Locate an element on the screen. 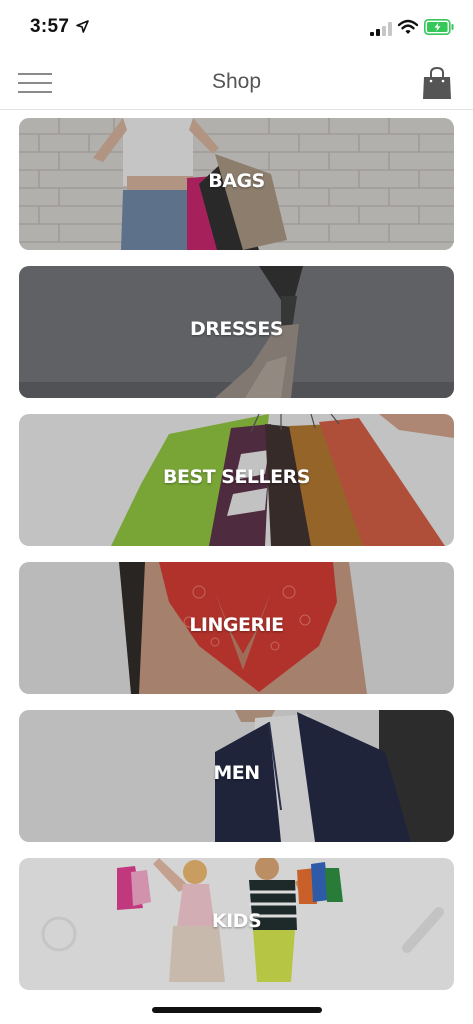 This screenshot has width=473, height=1024. page-title: Shop is located at coordinates (236, 81).